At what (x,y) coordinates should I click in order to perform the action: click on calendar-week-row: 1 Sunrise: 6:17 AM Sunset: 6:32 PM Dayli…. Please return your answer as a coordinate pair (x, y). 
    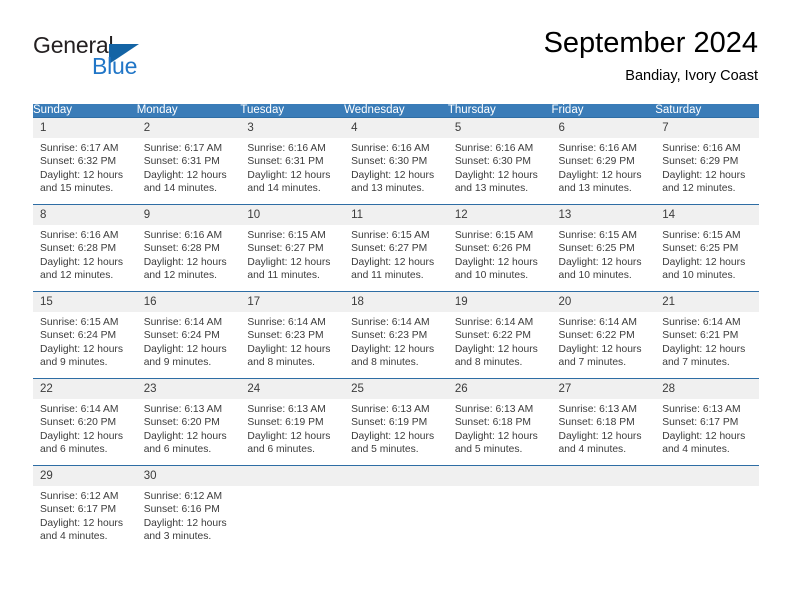
    Looking at the image, I should click on (396, 161).